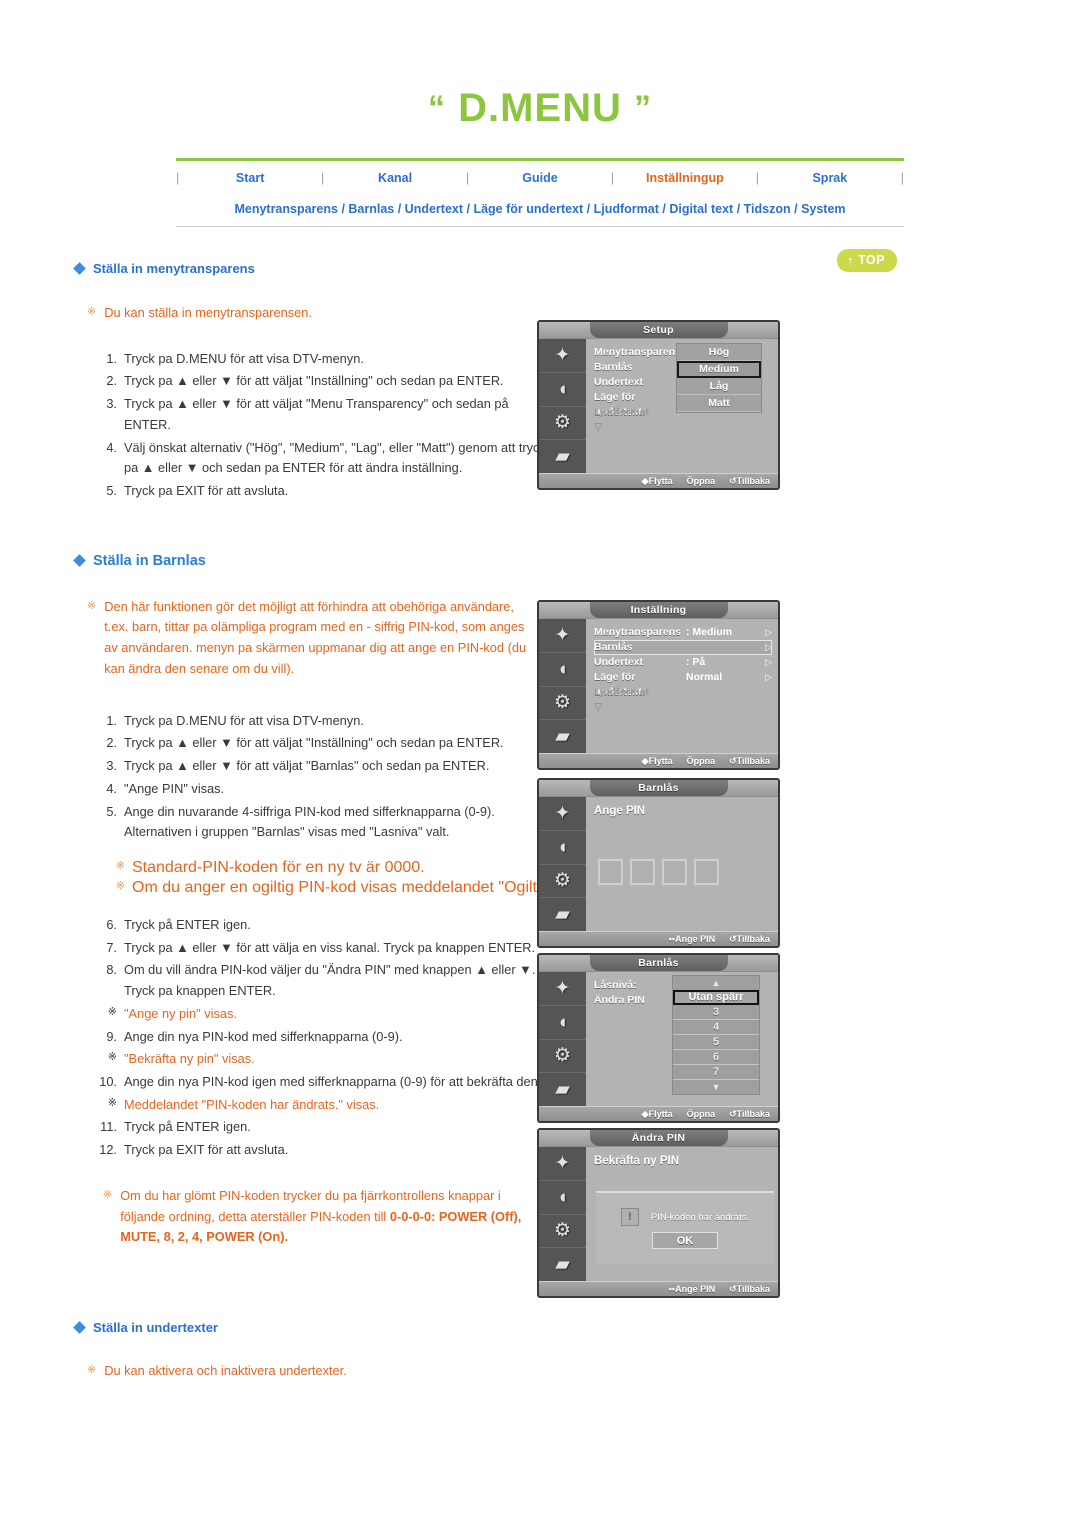 This screenshot has height=1528, width=1080. What do you see at coordinates (286, 209) in the screenshot?
I see `breadcrumb-item-0: Menytransparens` at bounding box center [286, 209].